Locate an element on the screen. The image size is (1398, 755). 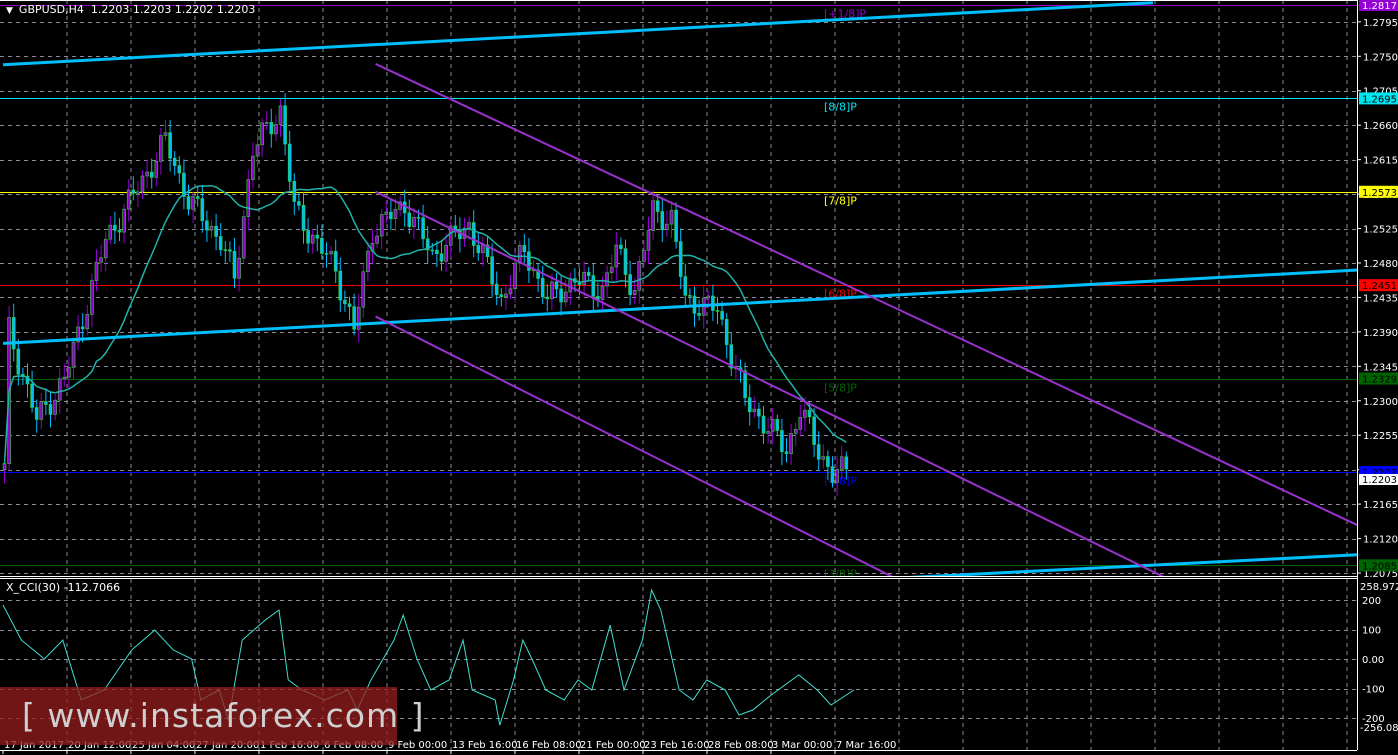
level-price-label: 1.2817 is located at coordinates (1379, 6).